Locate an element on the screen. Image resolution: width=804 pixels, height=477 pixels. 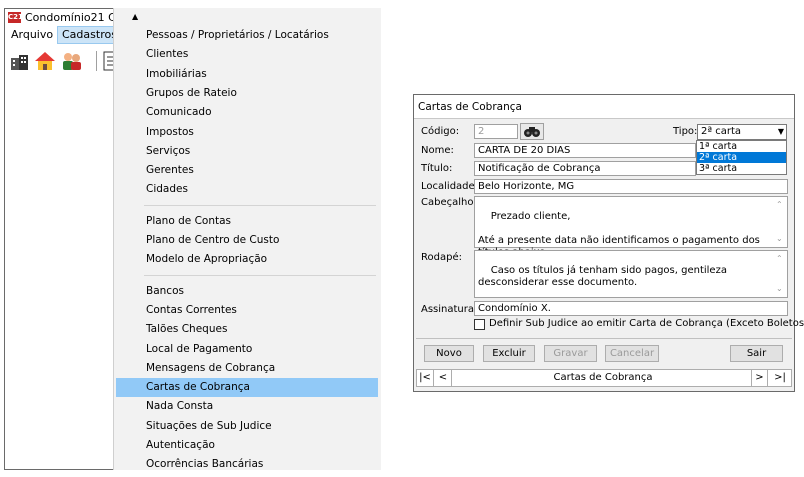
house-icon is located at coordinates (45, 61).